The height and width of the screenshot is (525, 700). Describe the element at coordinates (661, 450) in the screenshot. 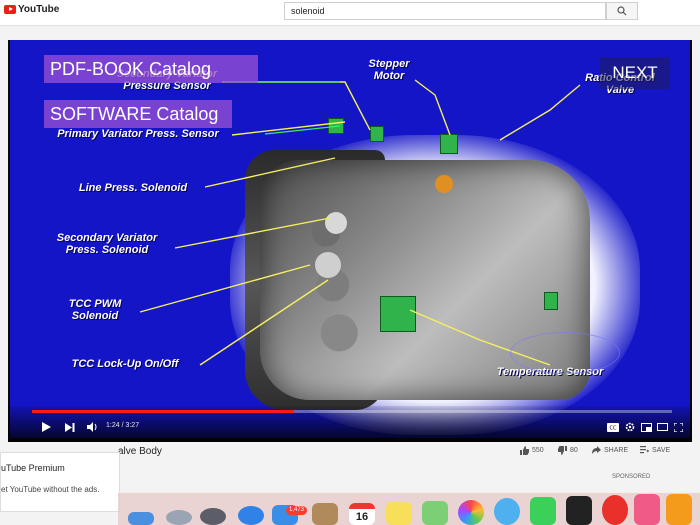

I see `save-label: SAVE` at that location.